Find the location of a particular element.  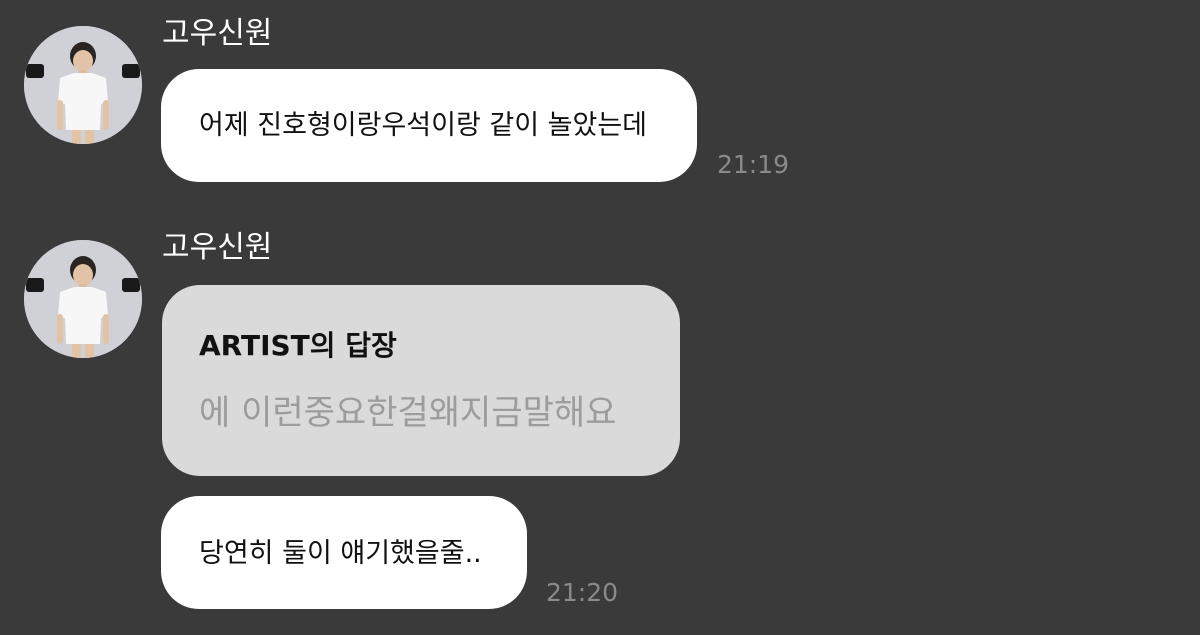

message-time: 21:19 is located at coordinates (753, 164).